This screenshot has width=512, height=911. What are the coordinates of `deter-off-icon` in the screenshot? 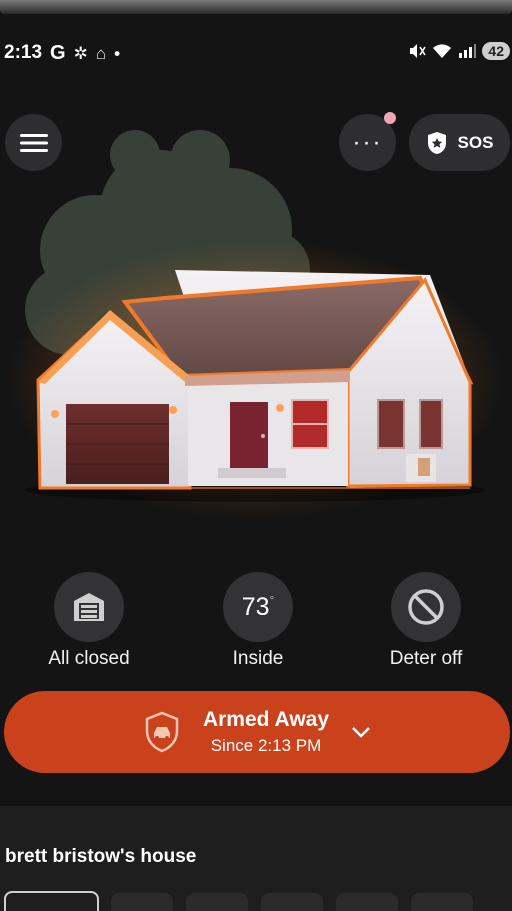 It's located at (426, 607).